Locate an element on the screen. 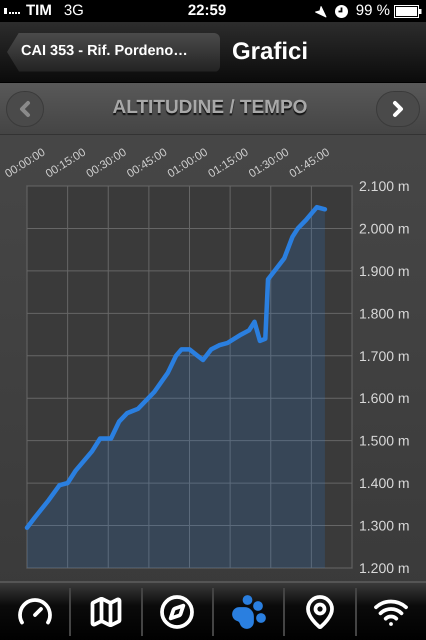 This screenshot has width=426, height=640. signal-icon is located at coordinates (13, 11).